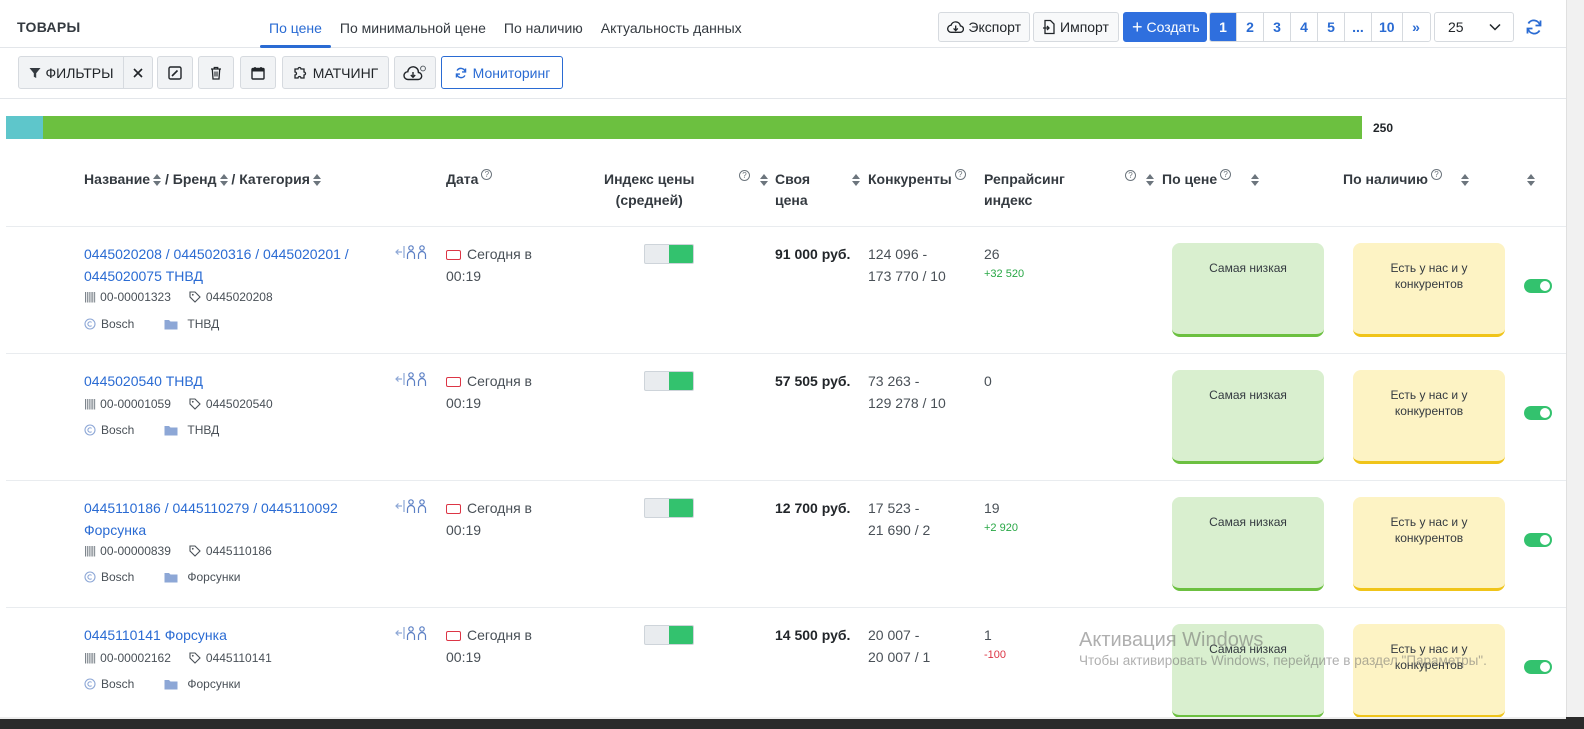  I want to click on plus-icon: +, so click(1137, 27).